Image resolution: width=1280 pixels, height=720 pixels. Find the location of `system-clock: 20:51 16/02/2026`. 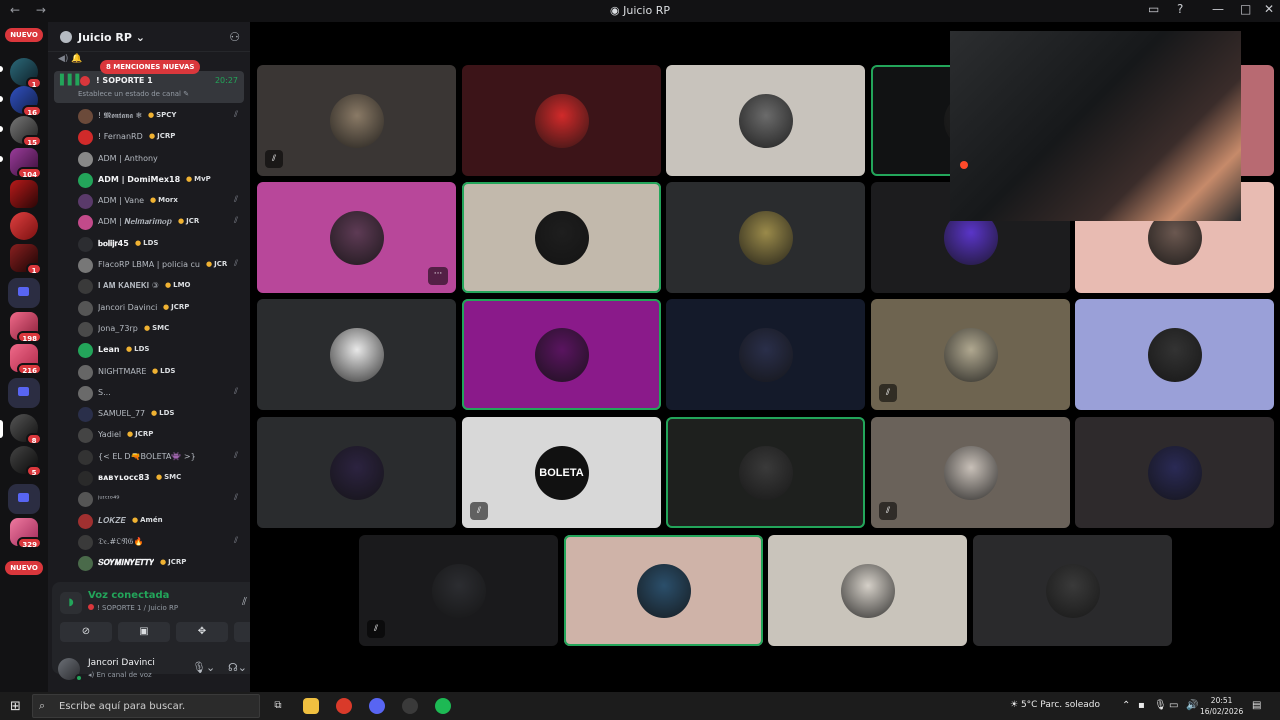

system-clock: 20:51 16/02/2026 is located at coordinates (1221, 706).